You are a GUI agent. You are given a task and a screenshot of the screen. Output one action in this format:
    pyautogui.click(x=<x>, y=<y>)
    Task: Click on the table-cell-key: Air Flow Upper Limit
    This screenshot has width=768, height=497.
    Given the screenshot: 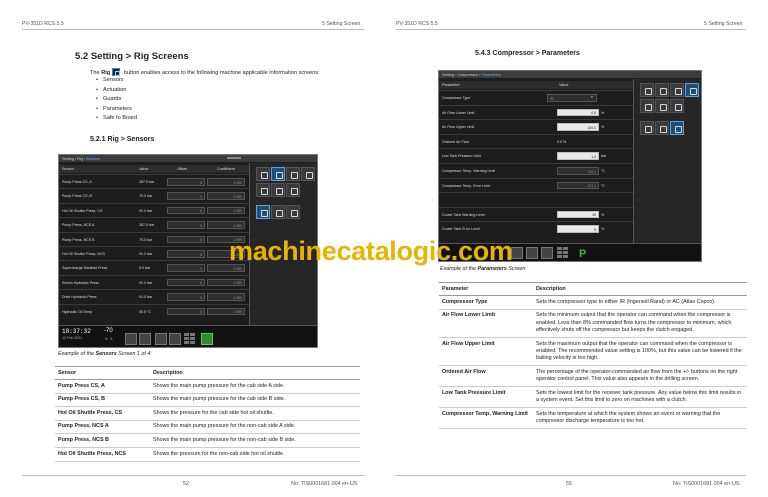 What is the action you would take?
    pyautogui.click(x=486, y=352)
    